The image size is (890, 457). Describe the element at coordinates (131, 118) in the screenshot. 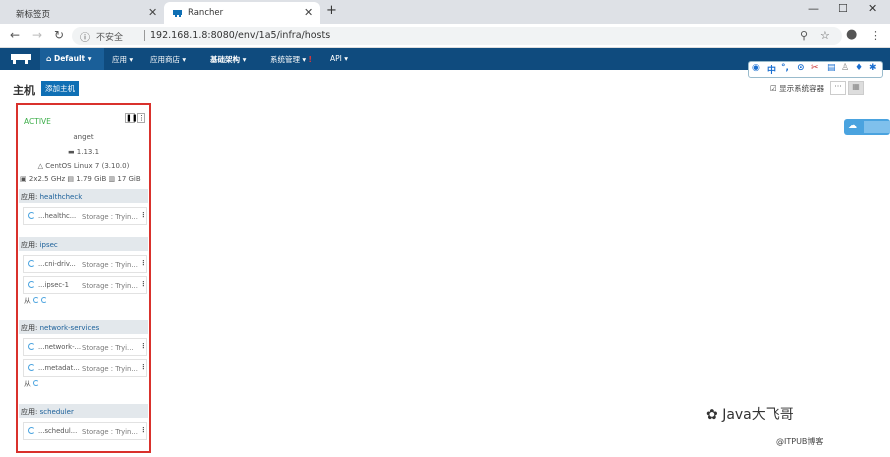

I see `pause-icon: ❚❚` at that location.